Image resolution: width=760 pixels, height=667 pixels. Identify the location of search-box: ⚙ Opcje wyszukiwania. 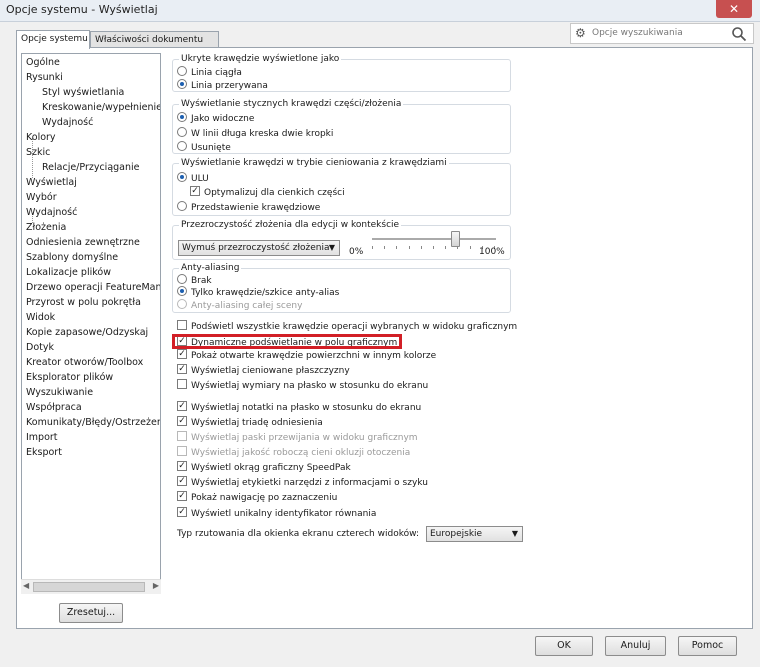
(662, 33).